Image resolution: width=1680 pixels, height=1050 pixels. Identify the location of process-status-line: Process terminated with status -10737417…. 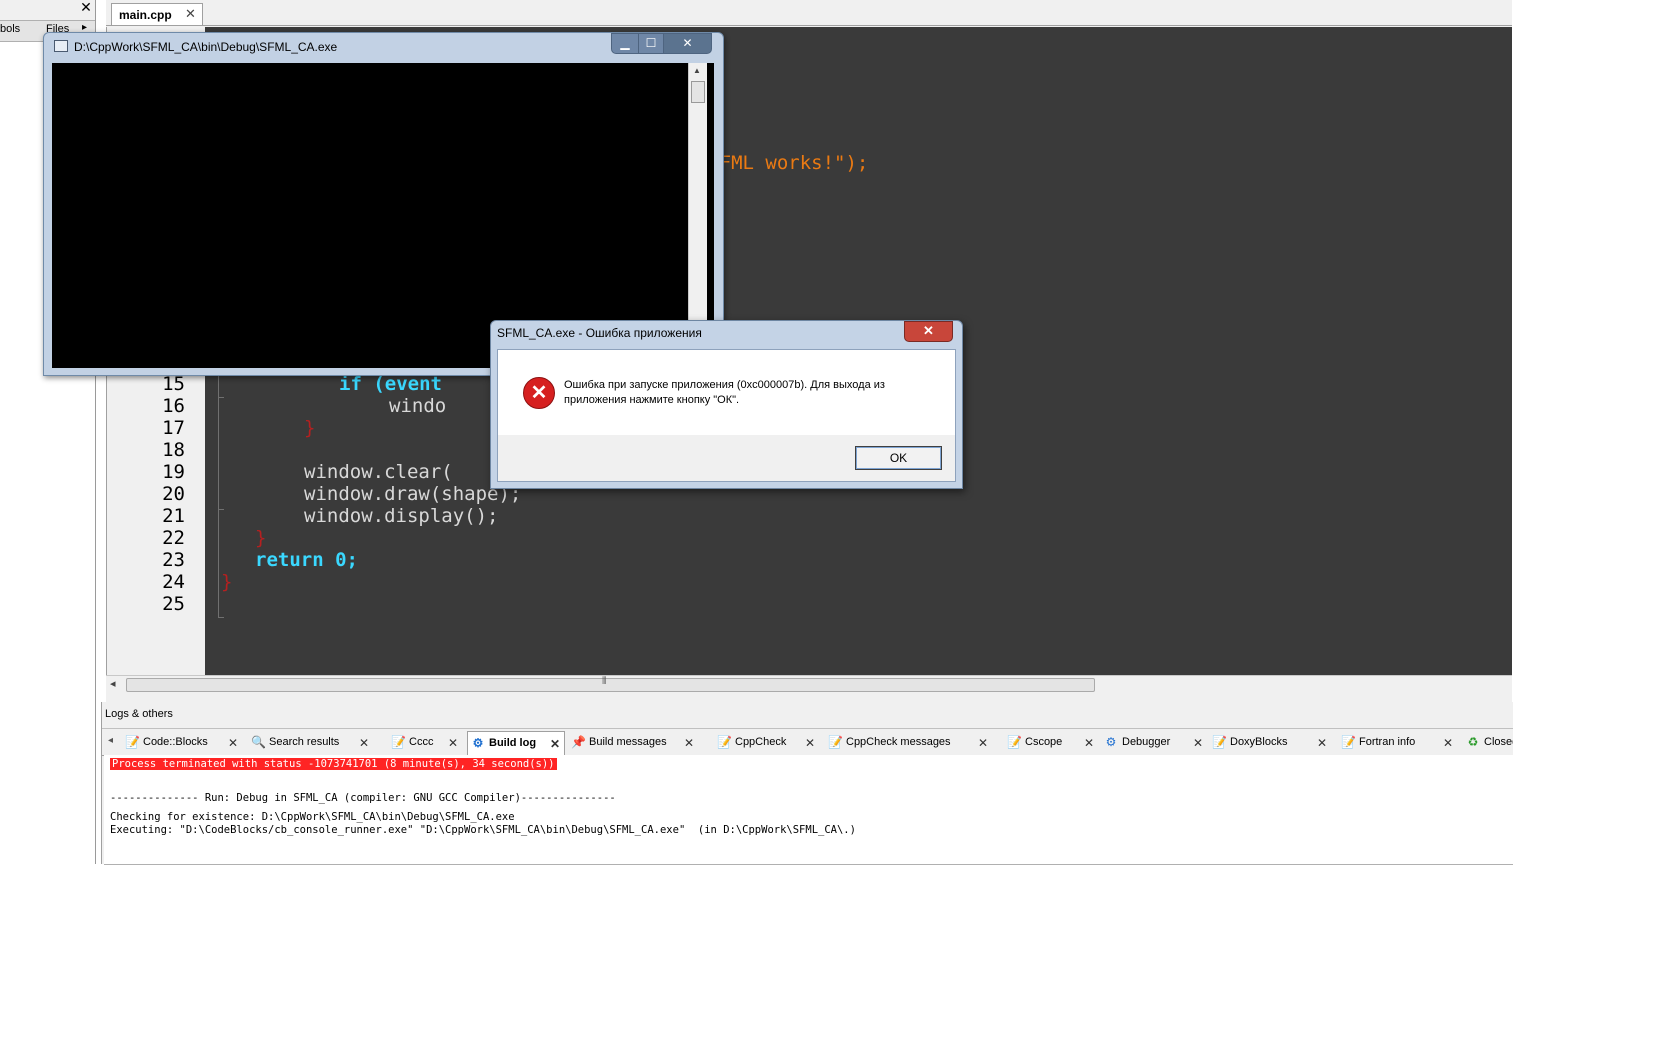
(333, 764).